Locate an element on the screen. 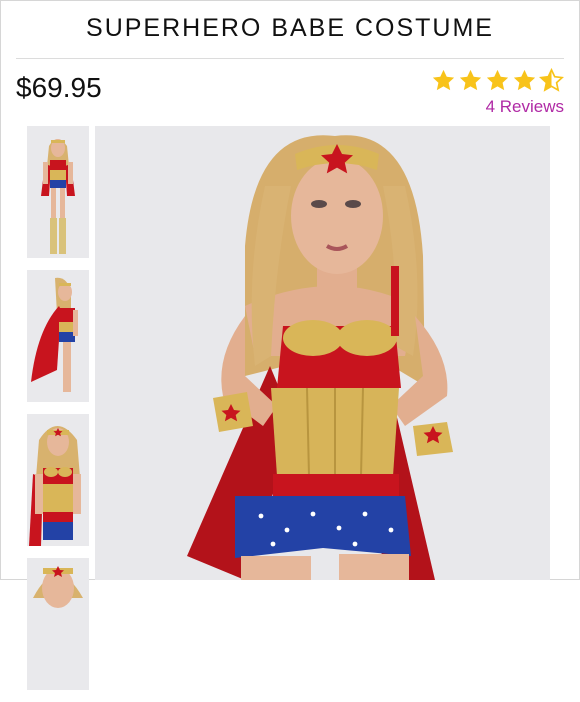  product-title: SUPERHERO BABE COSTUME is located at coordinates (290, 28).